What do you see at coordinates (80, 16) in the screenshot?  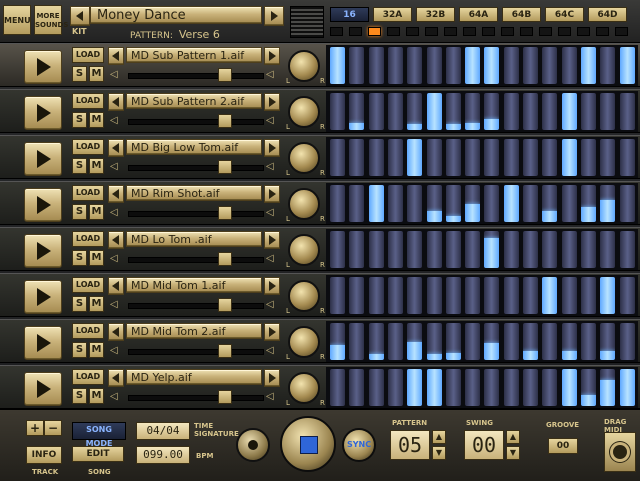 I see `kit-prev-button` at bounding box center [80, 16].